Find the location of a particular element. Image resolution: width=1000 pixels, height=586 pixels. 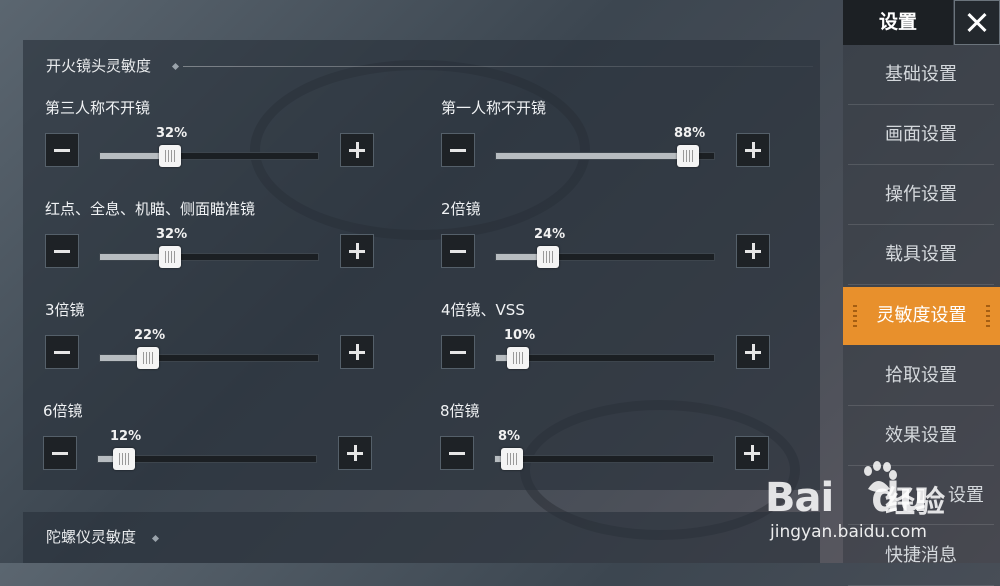

section-title: 陀螺仪灵敏度 is located at coordinates (91, 537).